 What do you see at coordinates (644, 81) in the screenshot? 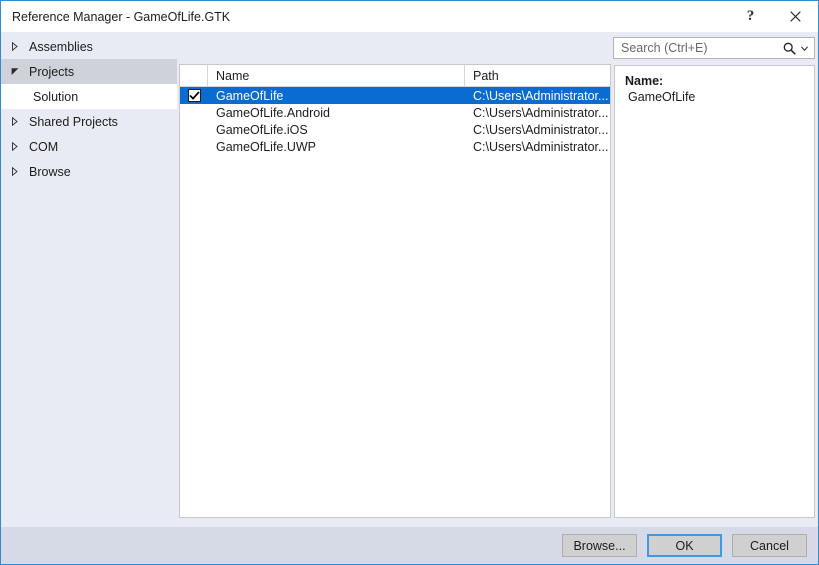
I see `detail-name-label: Name:` at bounding box center [644, 81].